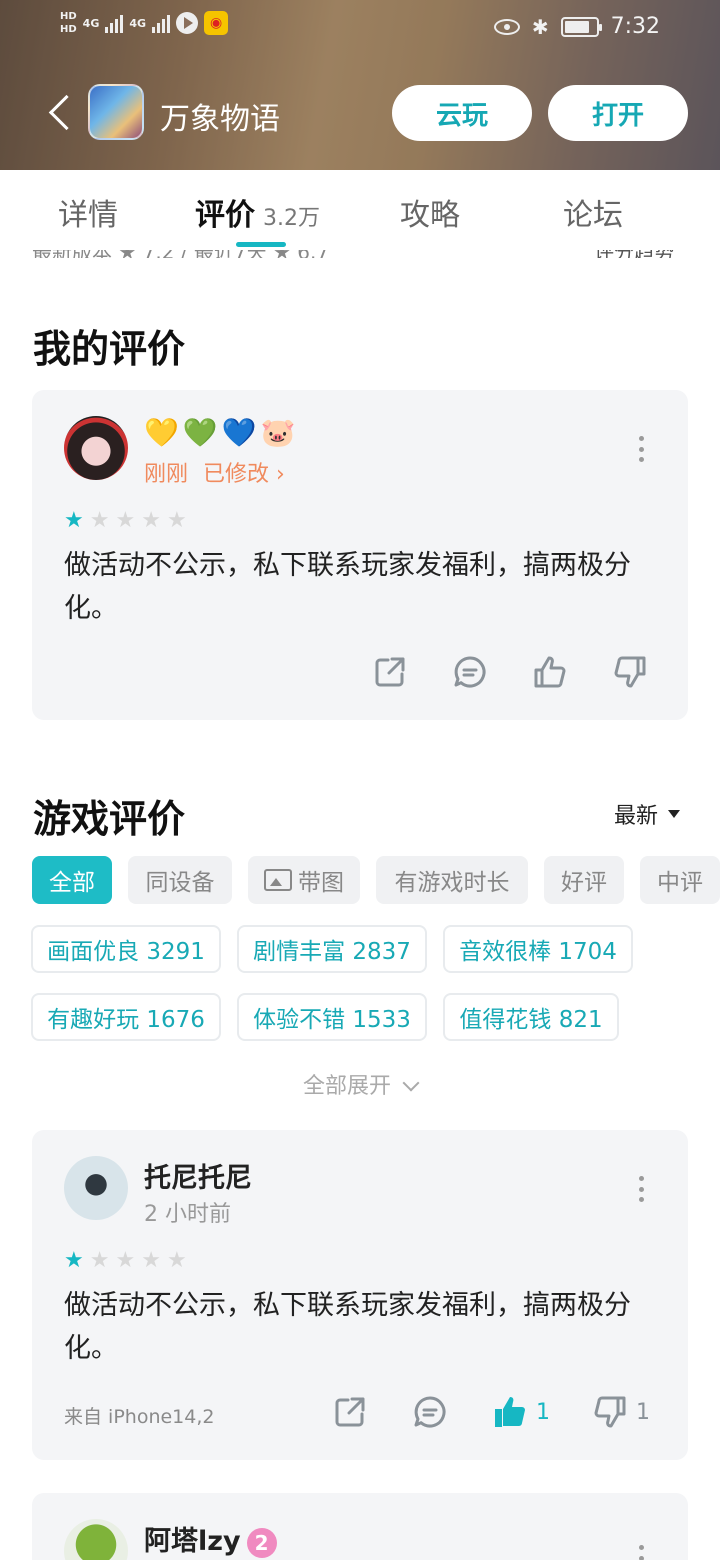 This screenshot has height=1560, width=720. Describe the element at coordinates (593, 212) in the screenshot. I see `tab-forum: 论坛` at that location.